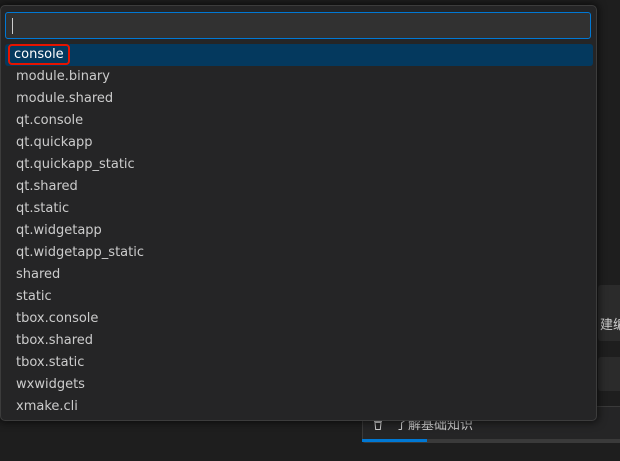 This screenshot has width=620, height=461. What do you see at coordinates (299, 55) in the screenshot?
I see `quick-pick-item: console` at bounding box center [299, 55].